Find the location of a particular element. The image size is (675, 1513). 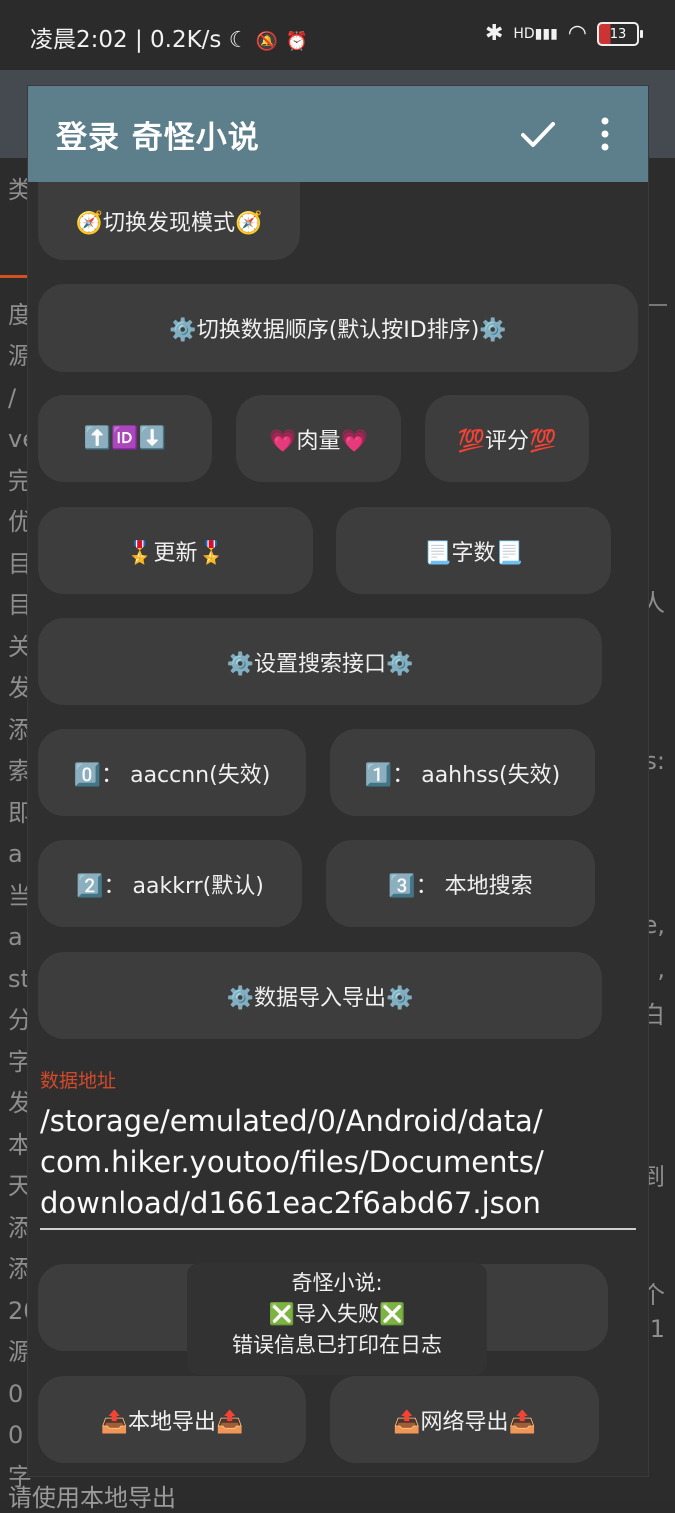

wifi-icon: ◠ is located at coordinates (577, 33).